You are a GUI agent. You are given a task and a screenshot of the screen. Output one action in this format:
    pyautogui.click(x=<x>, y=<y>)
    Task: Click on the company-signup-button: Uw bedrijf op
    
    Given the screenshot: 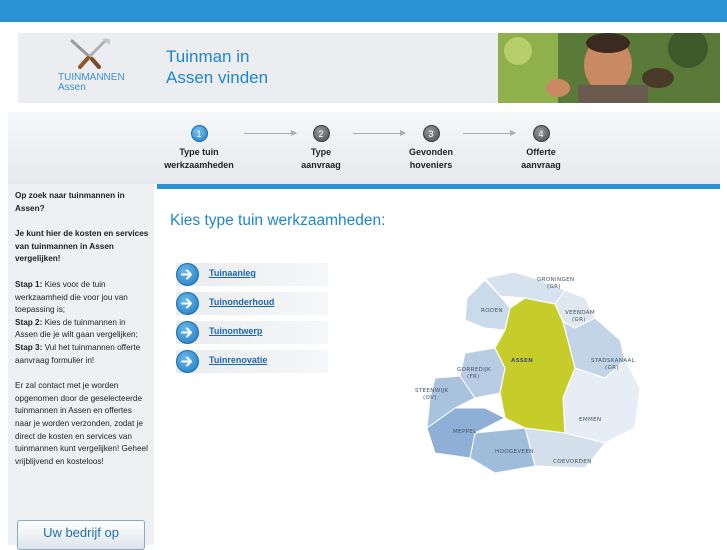 What is the action you would take?
    pyautogui.click(x=81, y=535)
    